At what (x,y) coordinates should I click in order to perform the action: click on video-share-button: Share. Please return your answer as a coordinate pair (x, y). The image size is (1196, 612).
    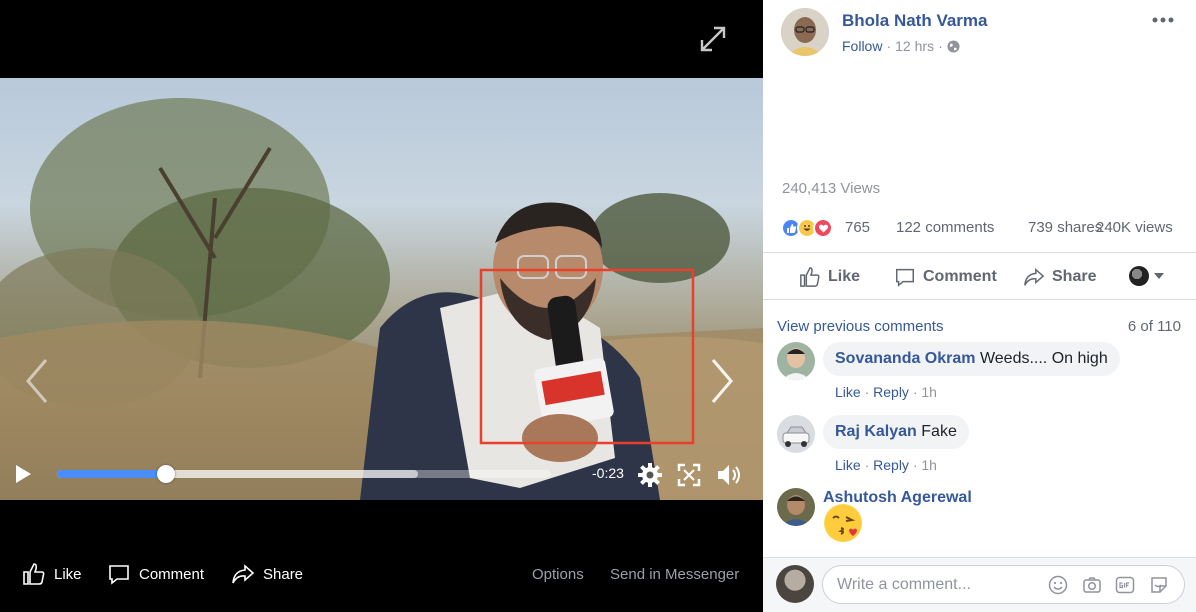
    Looking at the image, I should click on (267, 574).